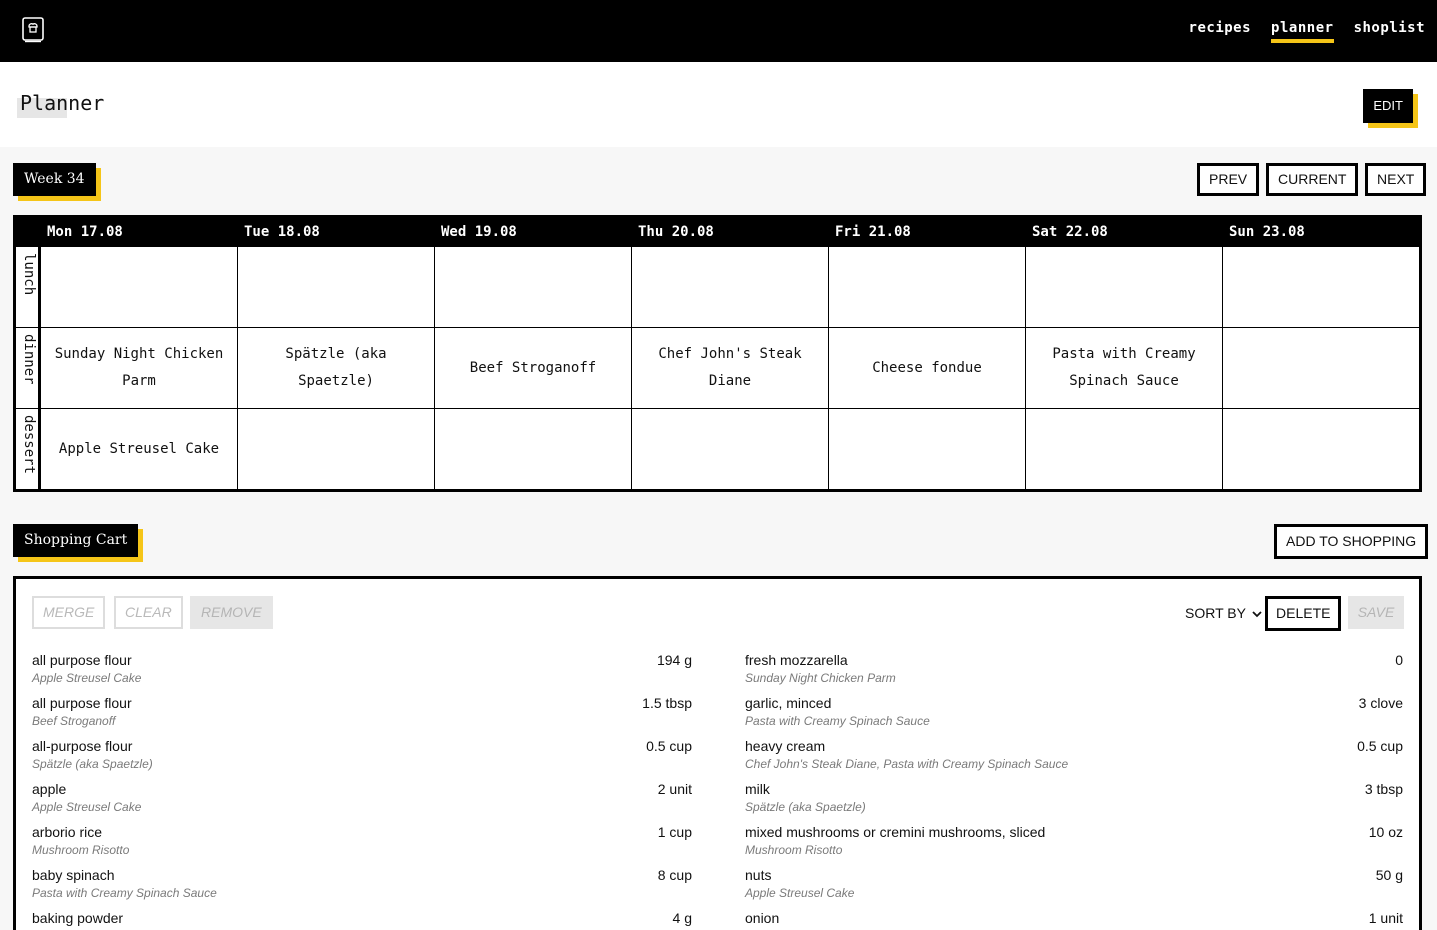 The image size is (1437, 930). I want to click on list-item: arborio rice Mushroom Risotto 1 cup, so click(362, 845).